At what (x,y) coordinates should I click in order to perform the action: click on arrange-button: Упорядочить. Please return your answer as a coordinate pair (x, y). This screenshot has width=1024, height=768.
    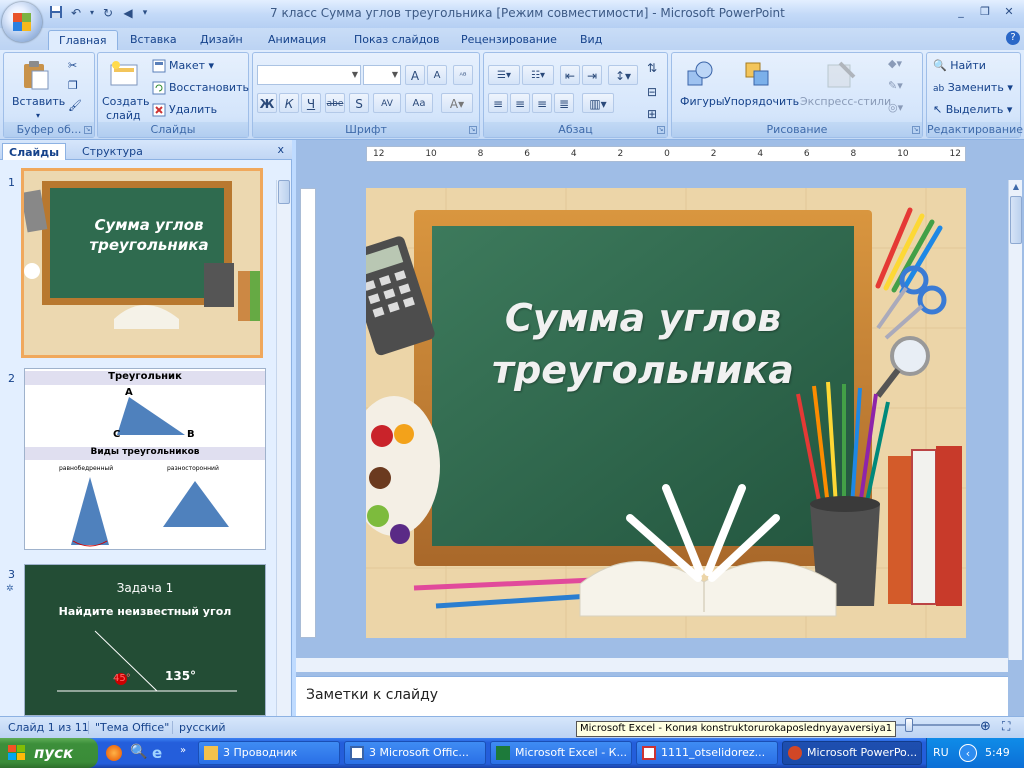
    Looking at the image, I should click on (761, 101).